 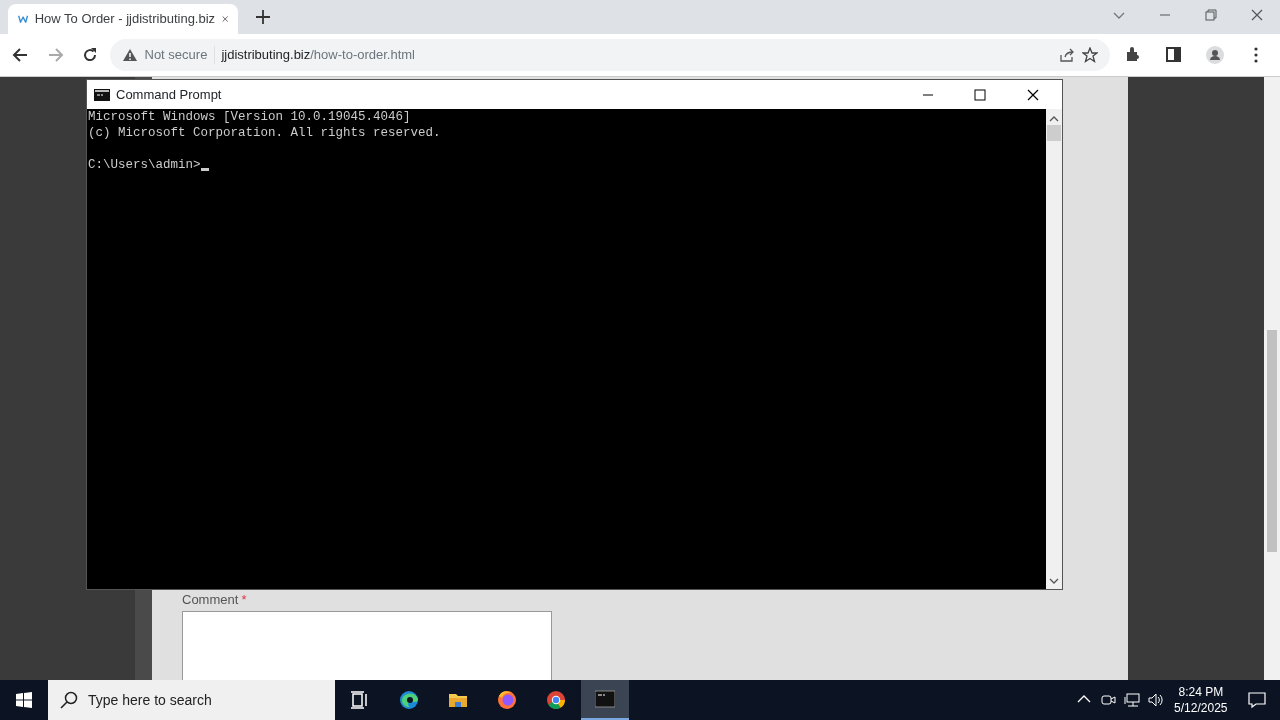 What do you see at coordinates (250, 117) in the screenshot?
I see `console-line: Microsoft Windows [Version 10.0.19045.4046]` at bounding box center [250, 117].